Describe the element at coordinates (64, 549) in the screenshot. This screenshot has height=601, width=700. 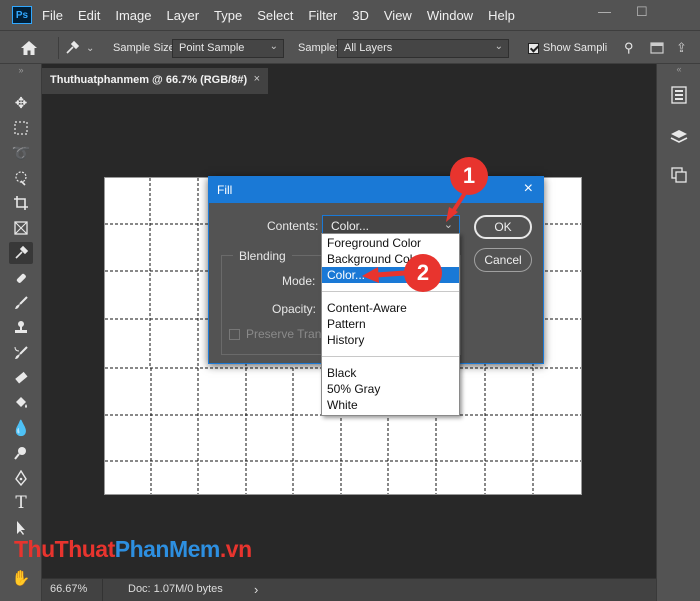
I see `watermark-part1: ThuThuat` at that location.